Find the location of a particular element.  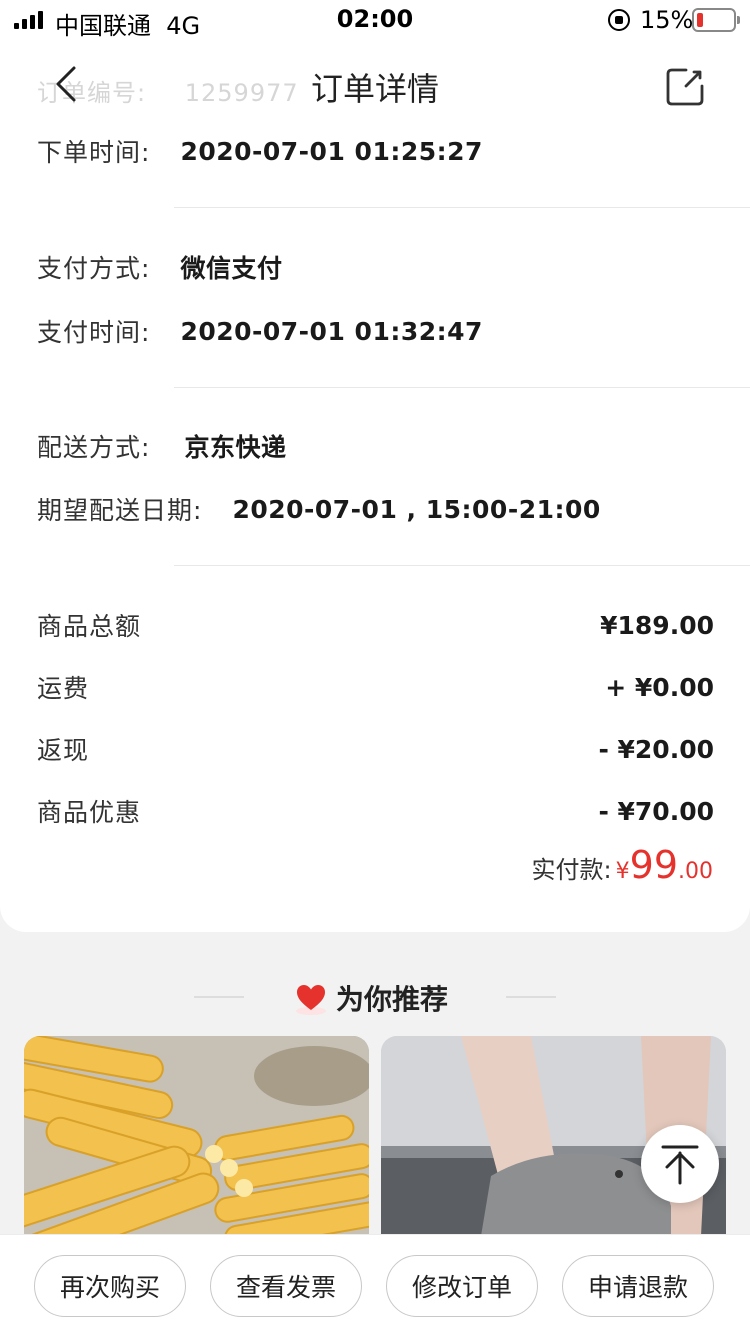

expect-date-row: 期望配送日期: 2020-07-01 , 15:00-21:00 is located at coordinates (319, 509).